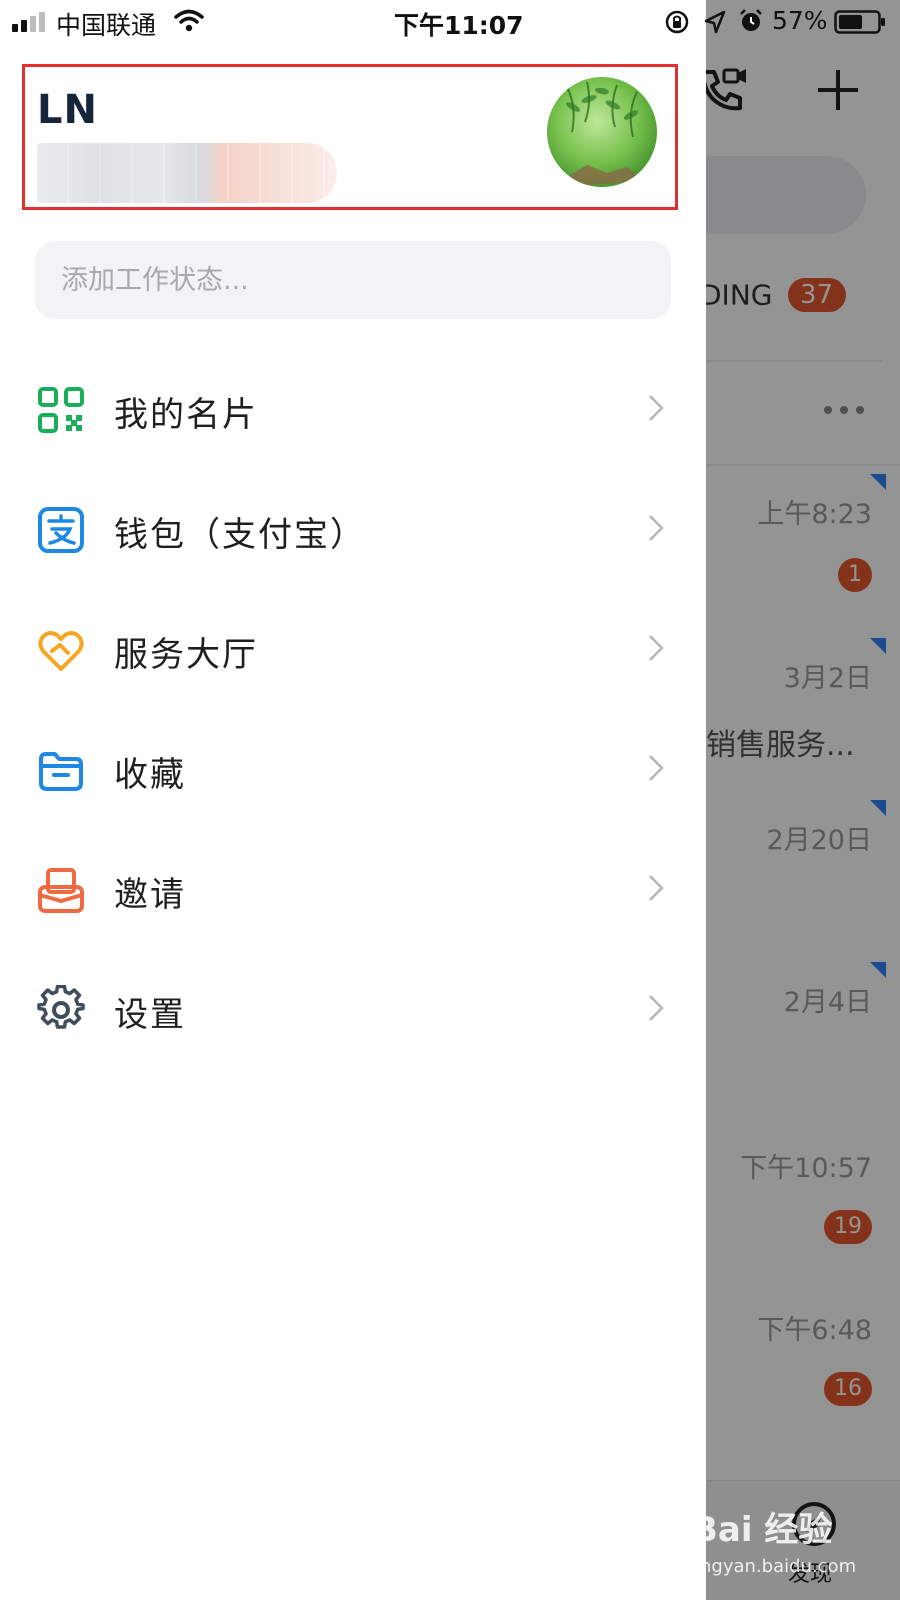 The height and width of the screenshot is (1600, 900). I want to click on work-status-field, so click(353, 280).